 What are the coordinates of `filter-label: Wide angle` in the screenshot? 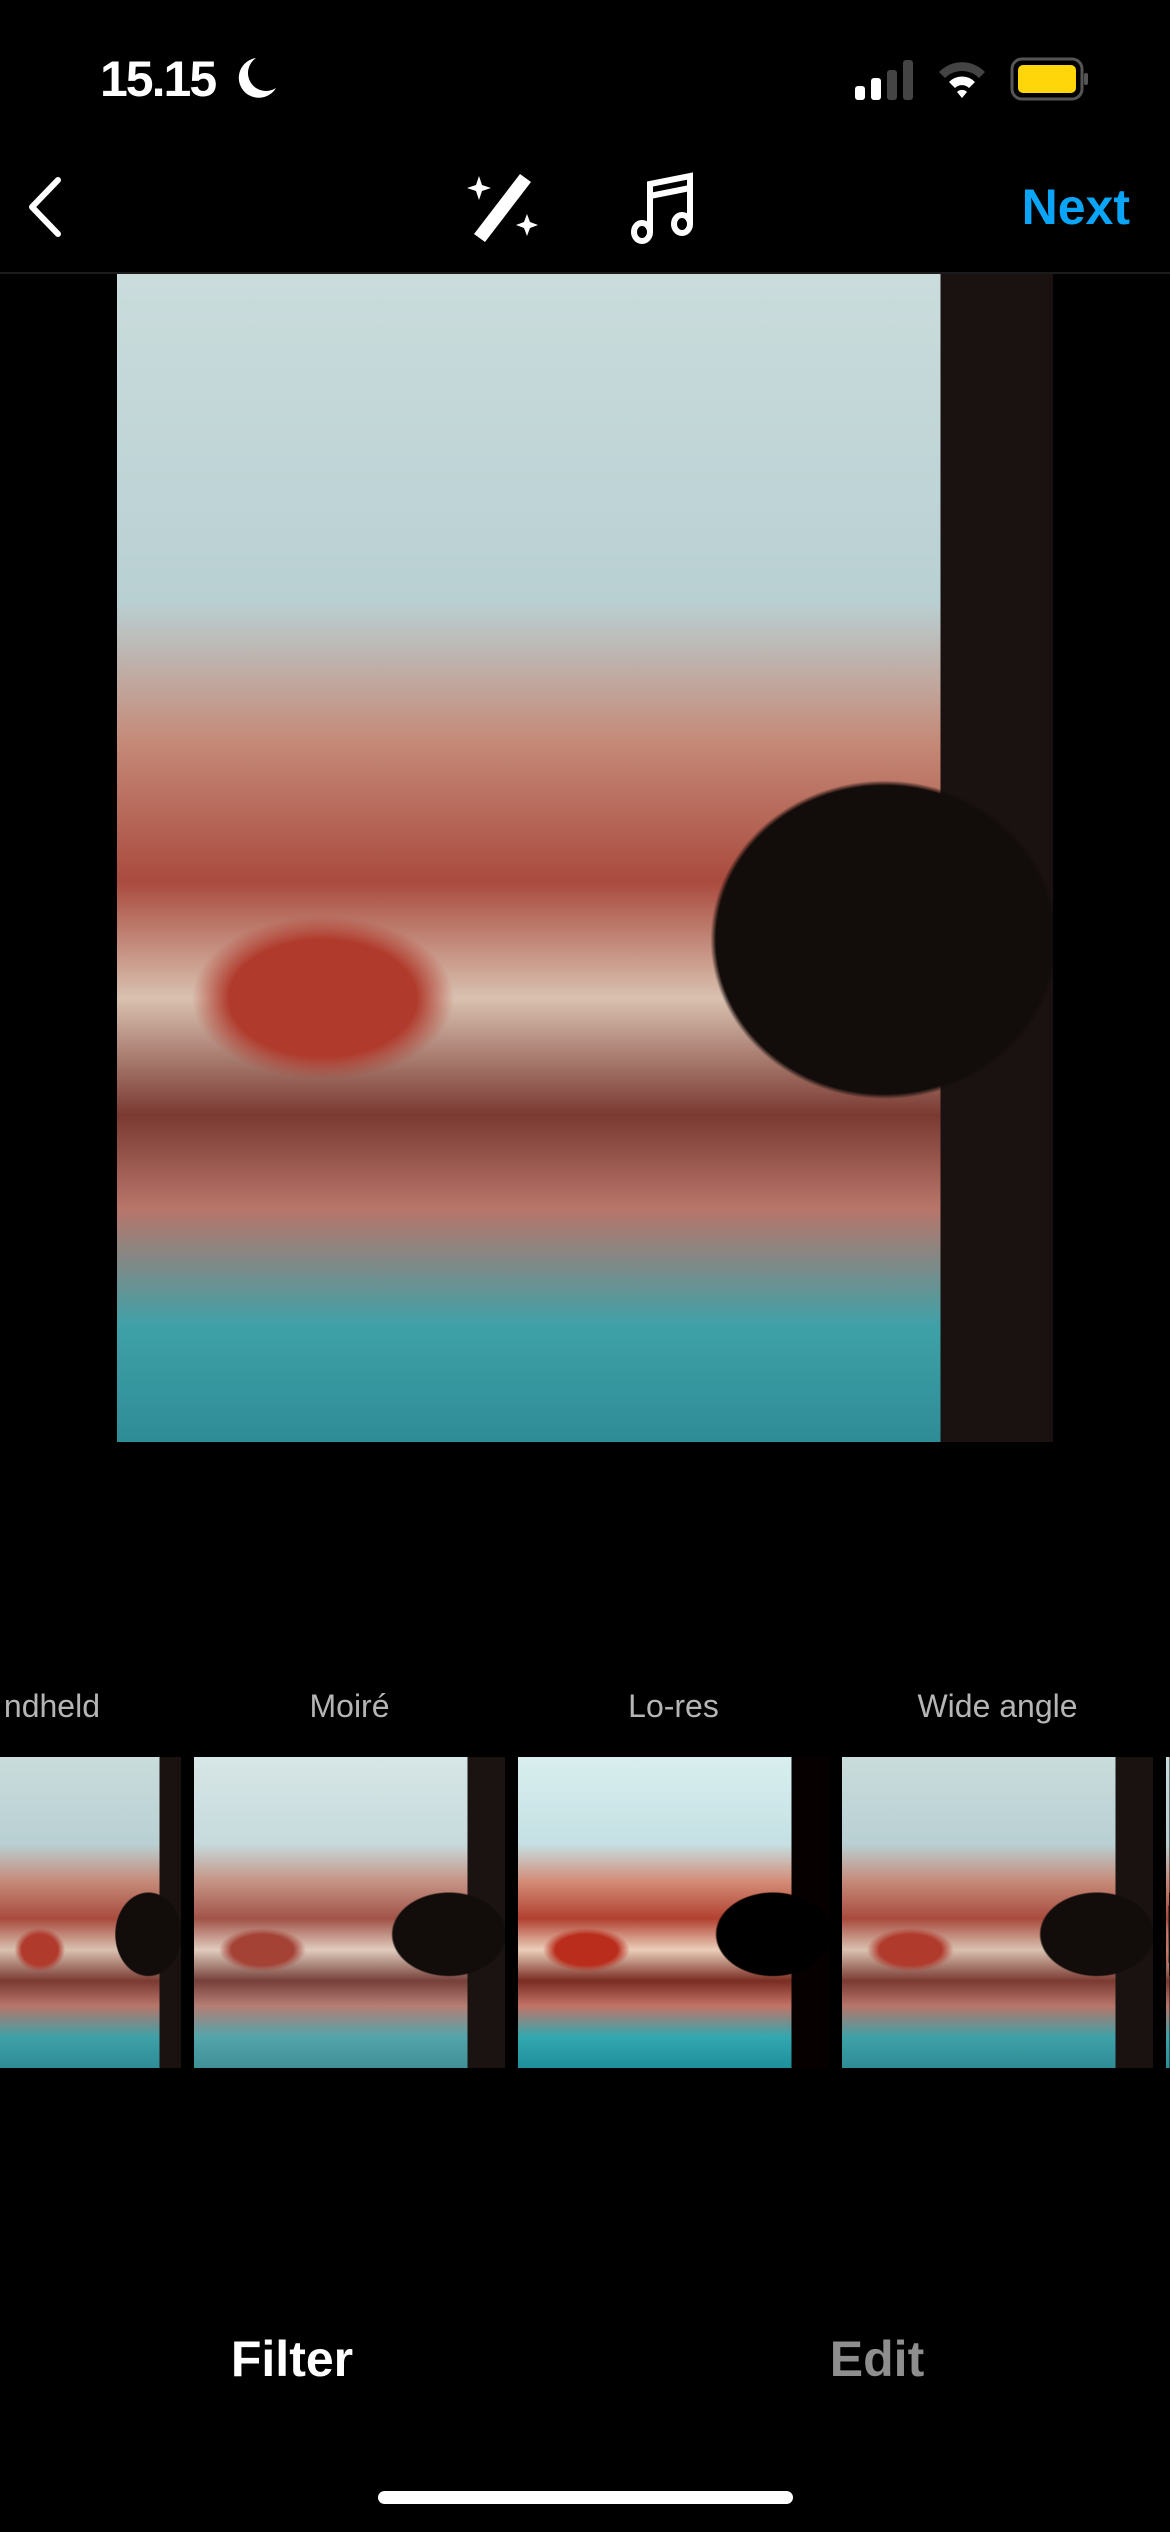 It's located at (997, 1706).